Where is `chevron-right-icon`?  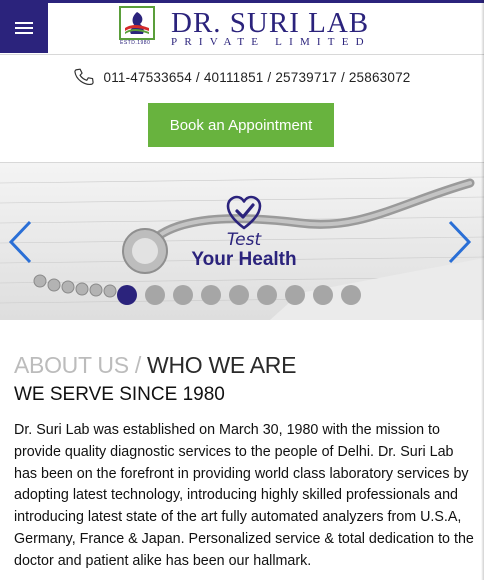
chevron-right-icon is located at coordinates (460, 242).